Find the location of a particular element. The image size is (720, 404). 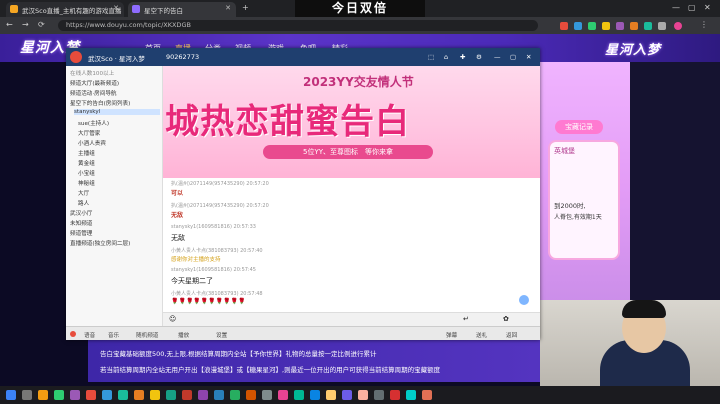

channel-item: 武汉小厅 is located at coordinates (81, 213).